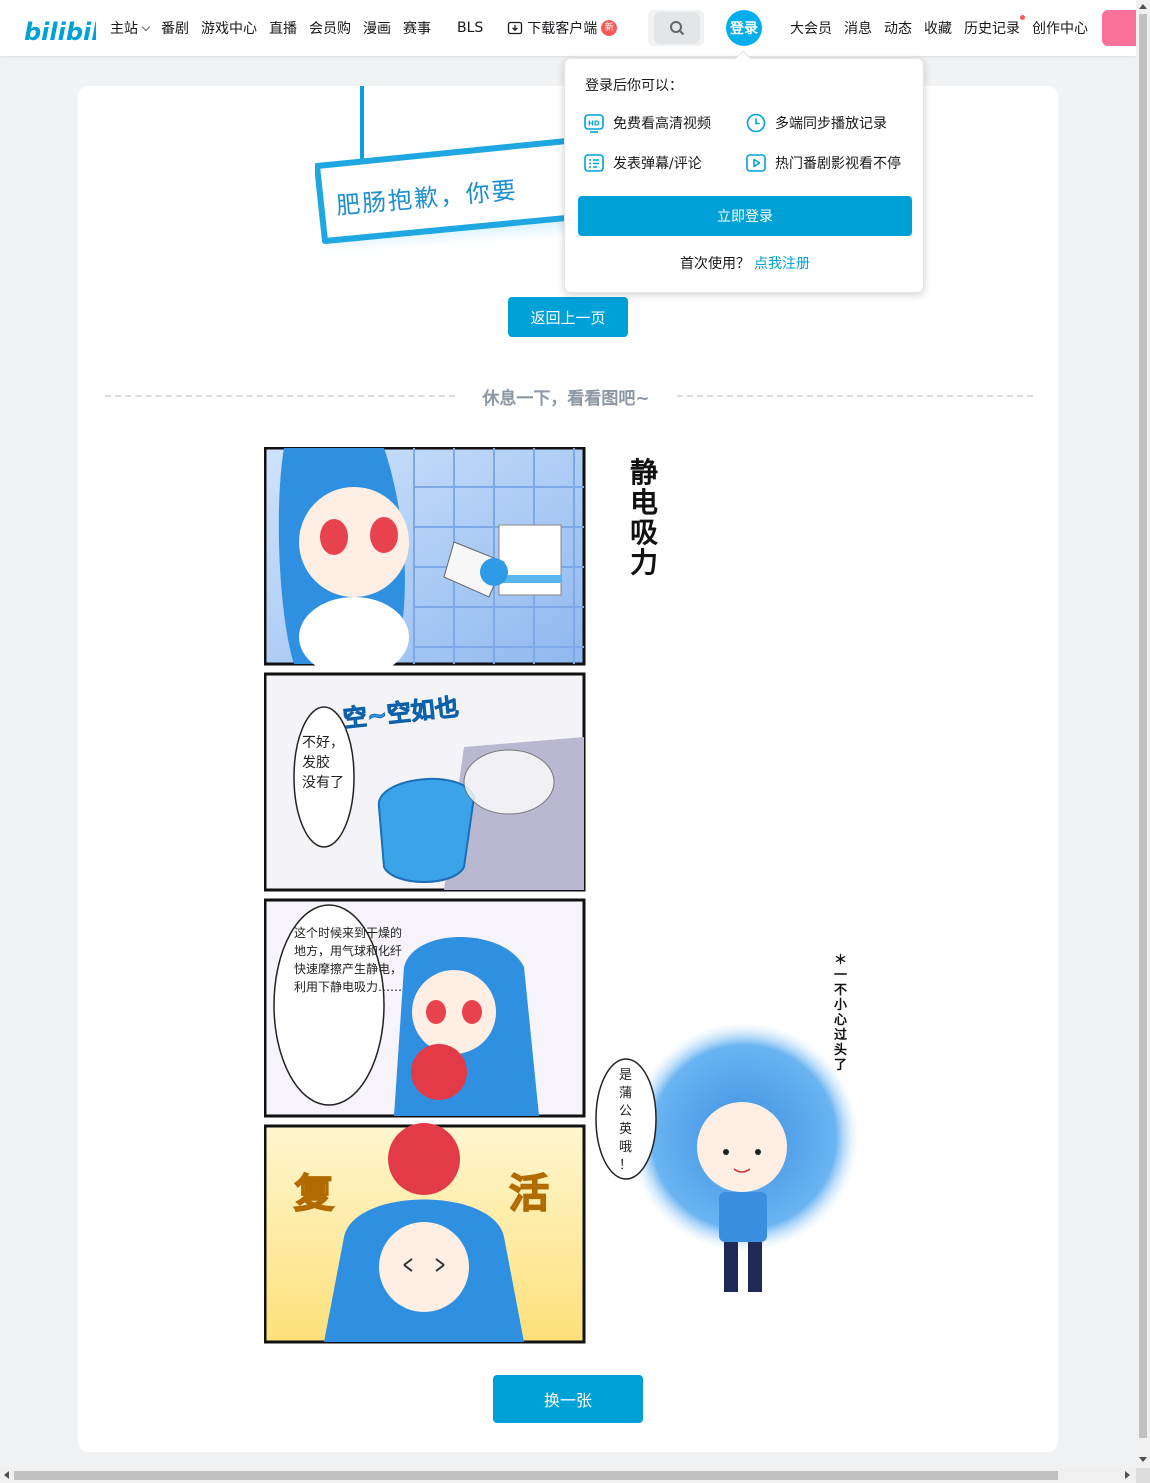 This screenshot has width=1150, height=1483. Describe the element at coordinates (657, 164) in the screenshot. I see `perk-danmaku-comment-label: 发表弹幕/评论` at that location.